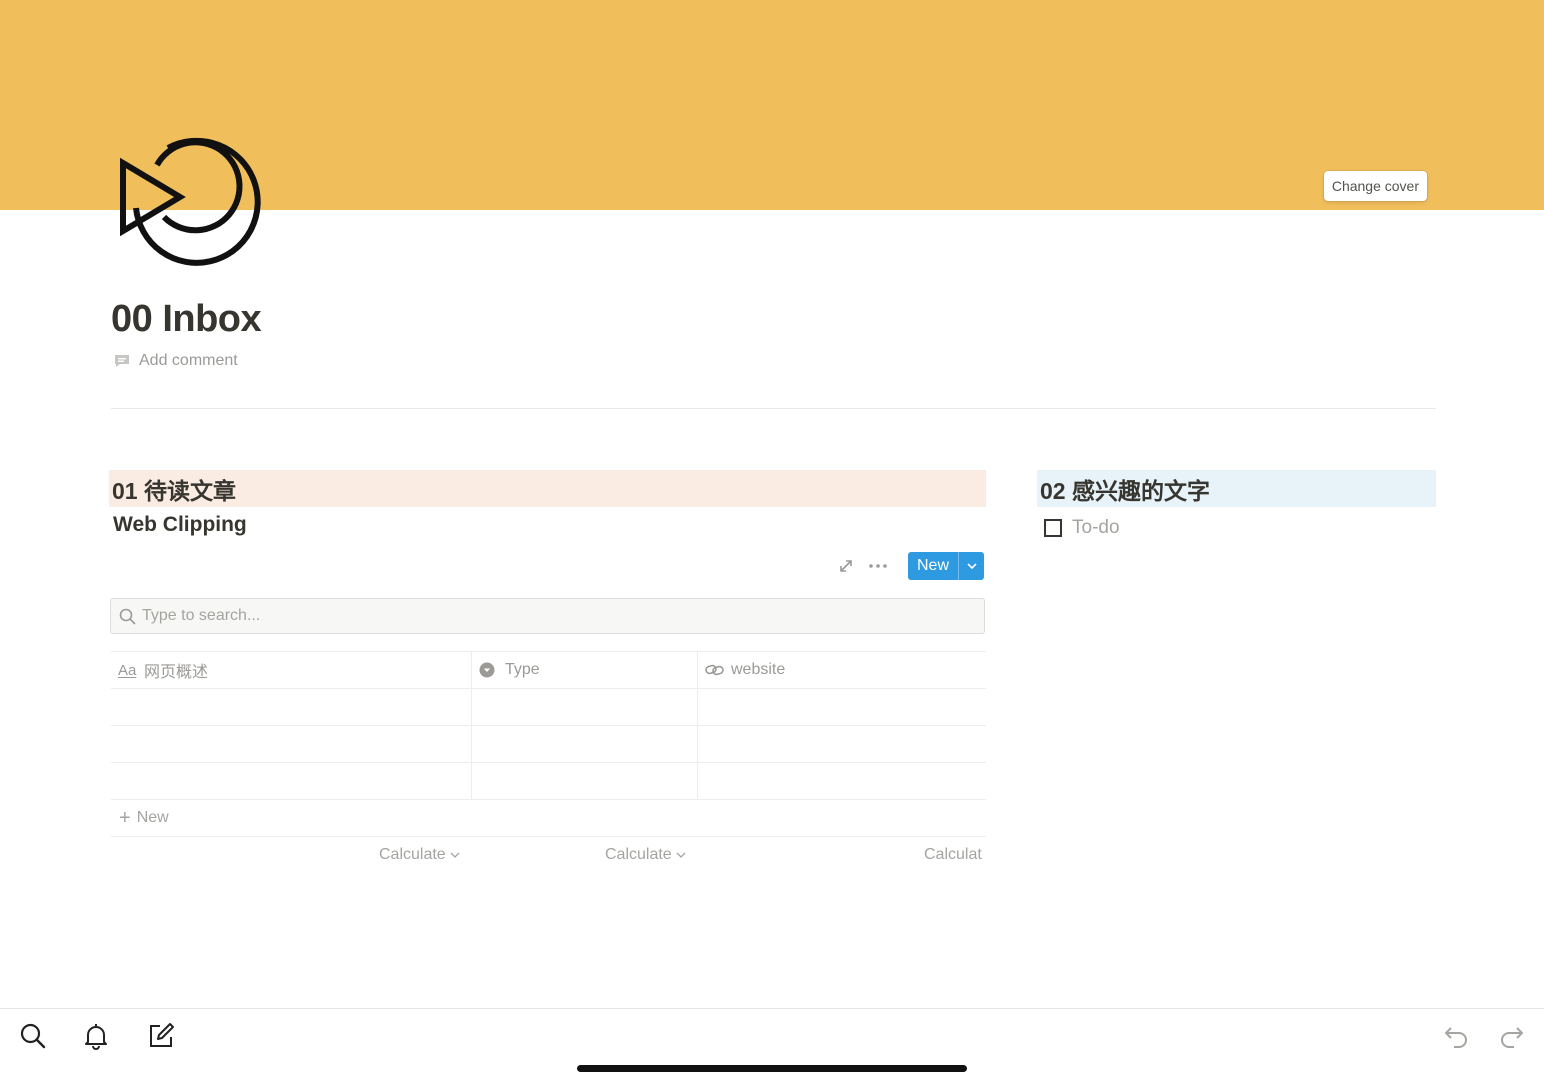  I want to click on add-comment-label: Add comment, so click(188, 360).